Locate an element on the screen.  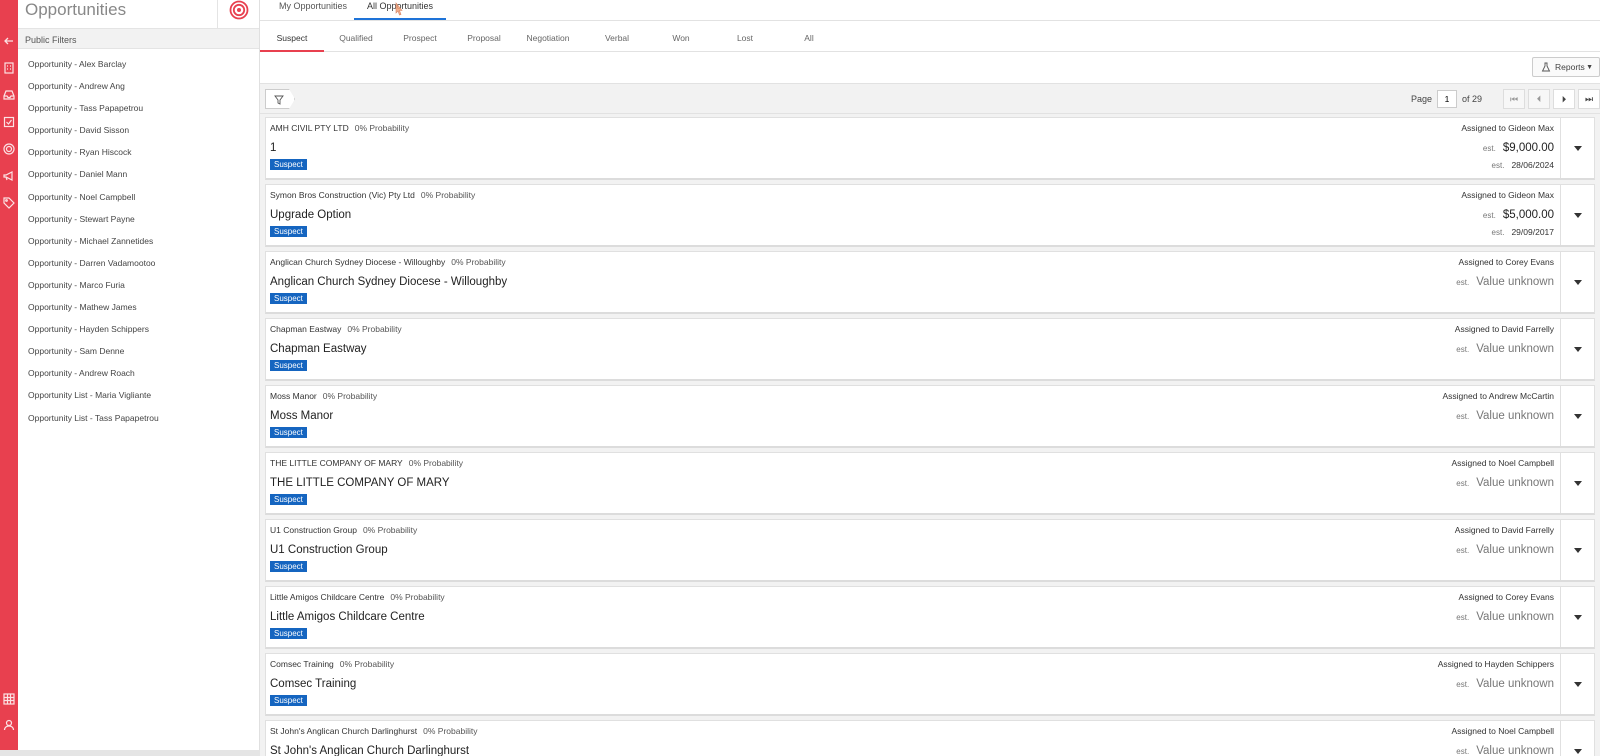
company-name: Comsec Training is located at coordinates (302, 664).